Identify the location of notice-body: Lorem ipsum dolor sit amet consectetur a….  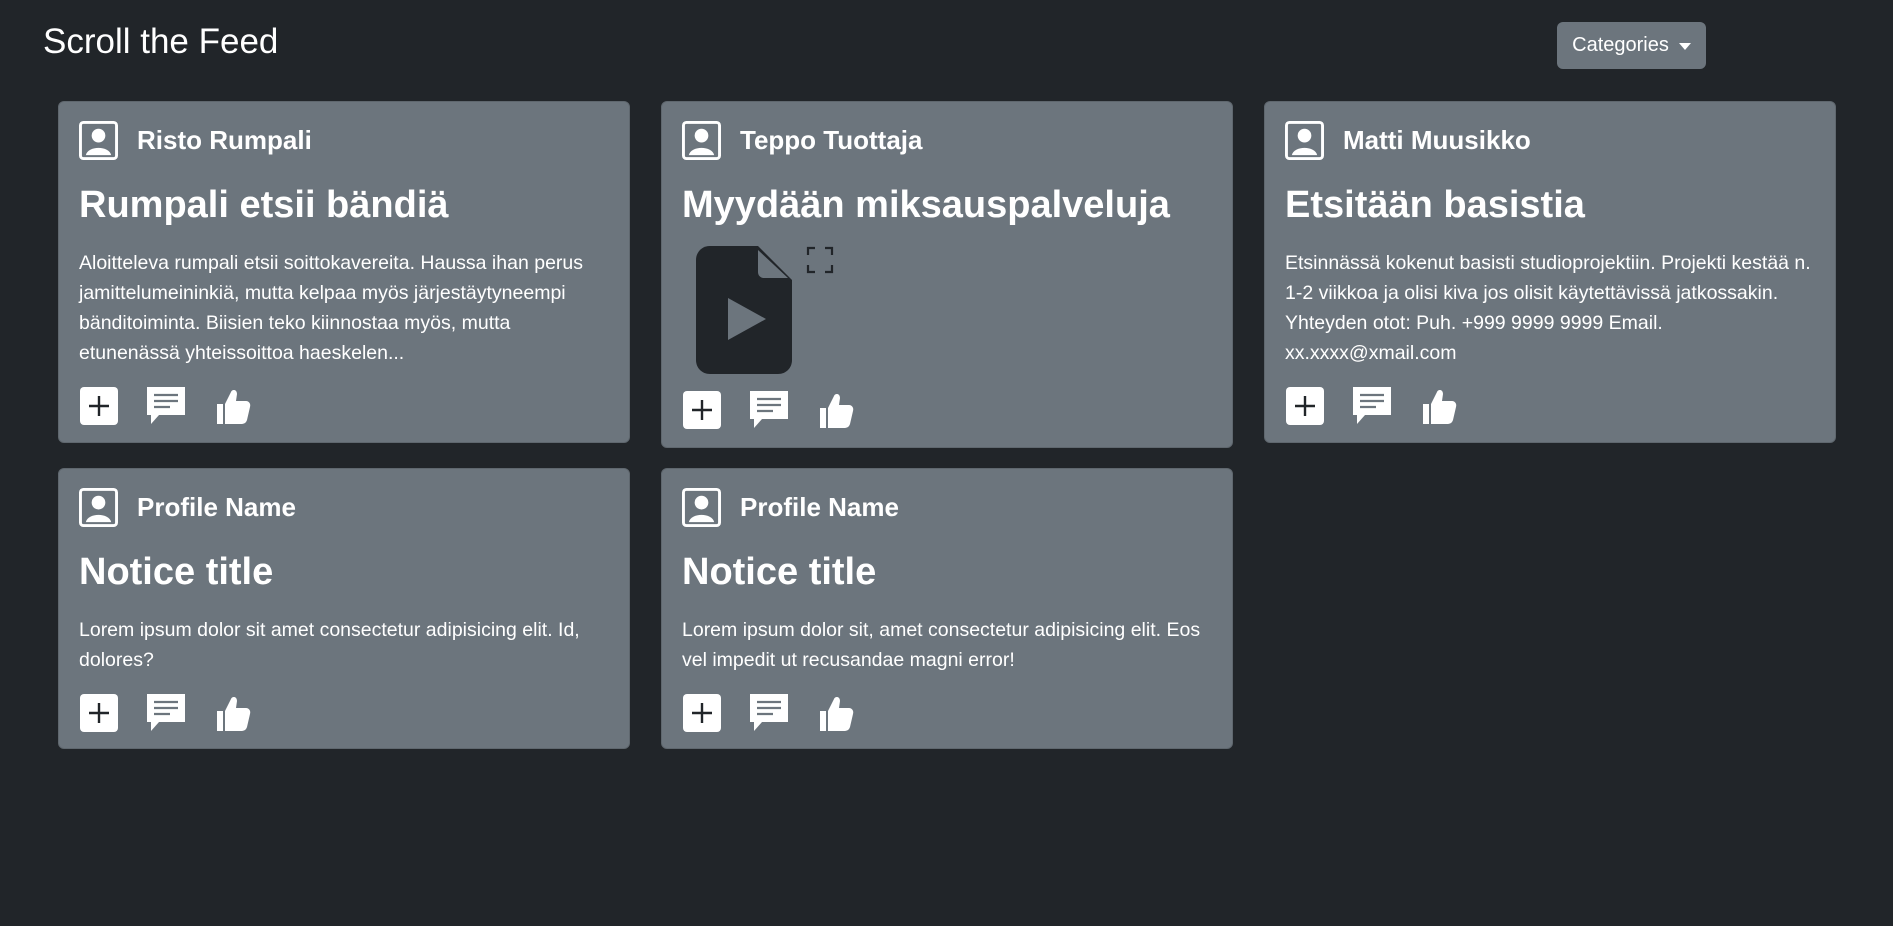
(329, 645).